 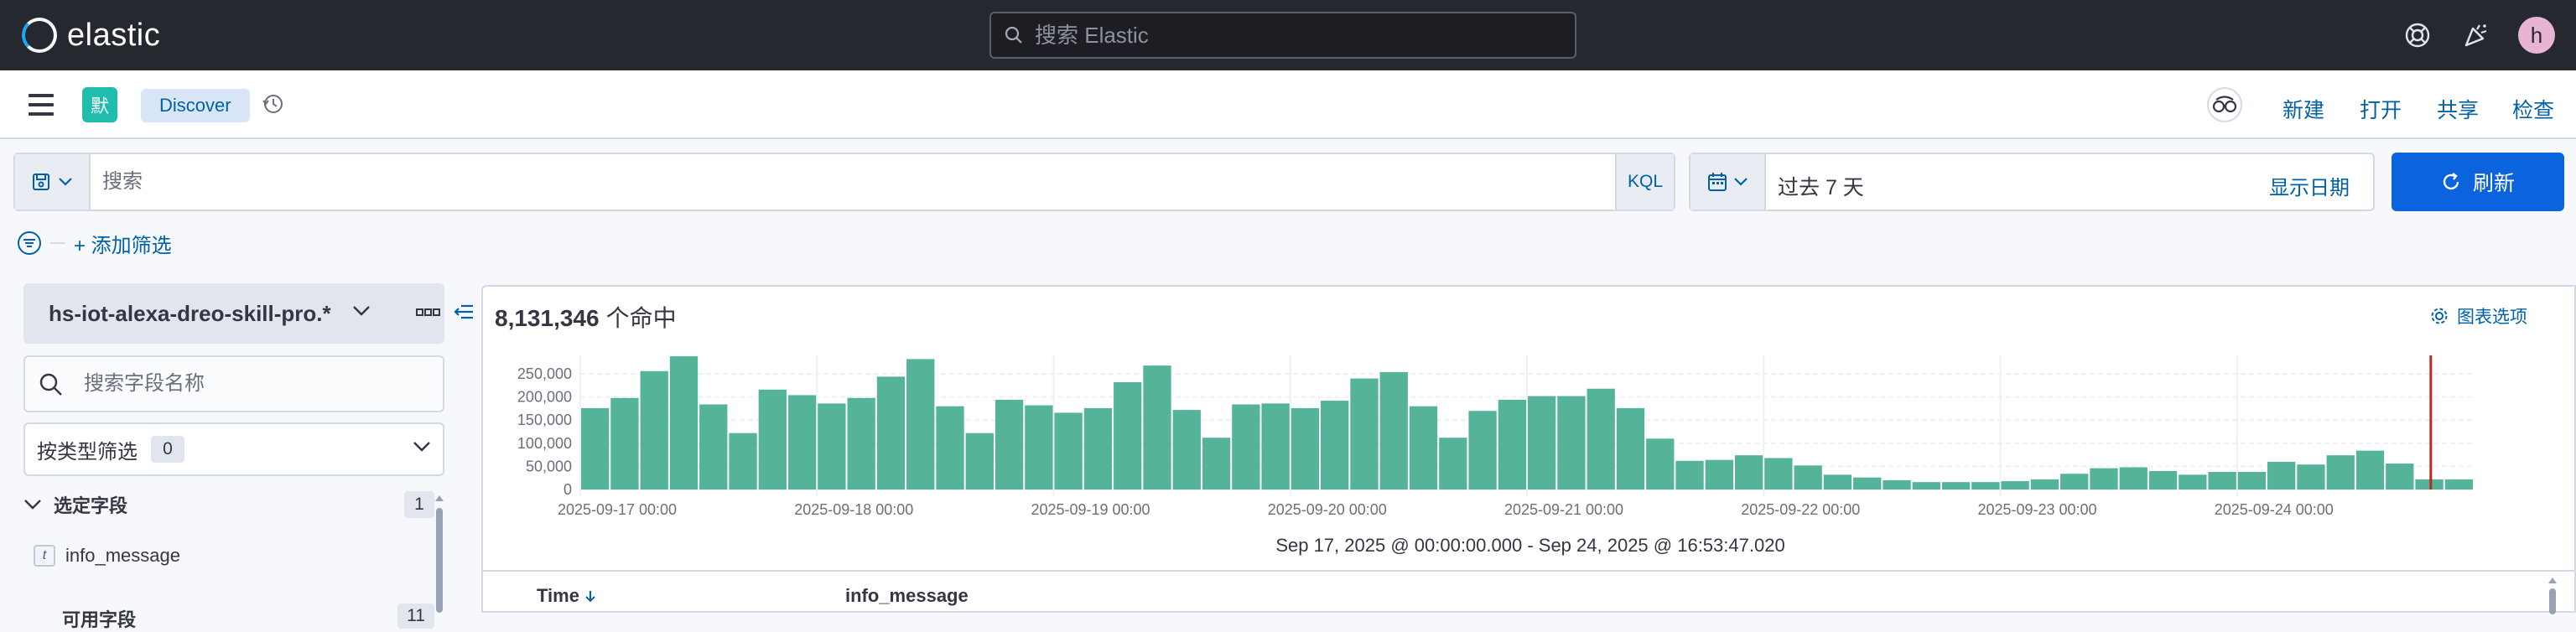 What do you see at coordinates (87, 452) in the screenshot?
I see `type-filter-label: 按类型筛选` at bounding box center [87, 452].